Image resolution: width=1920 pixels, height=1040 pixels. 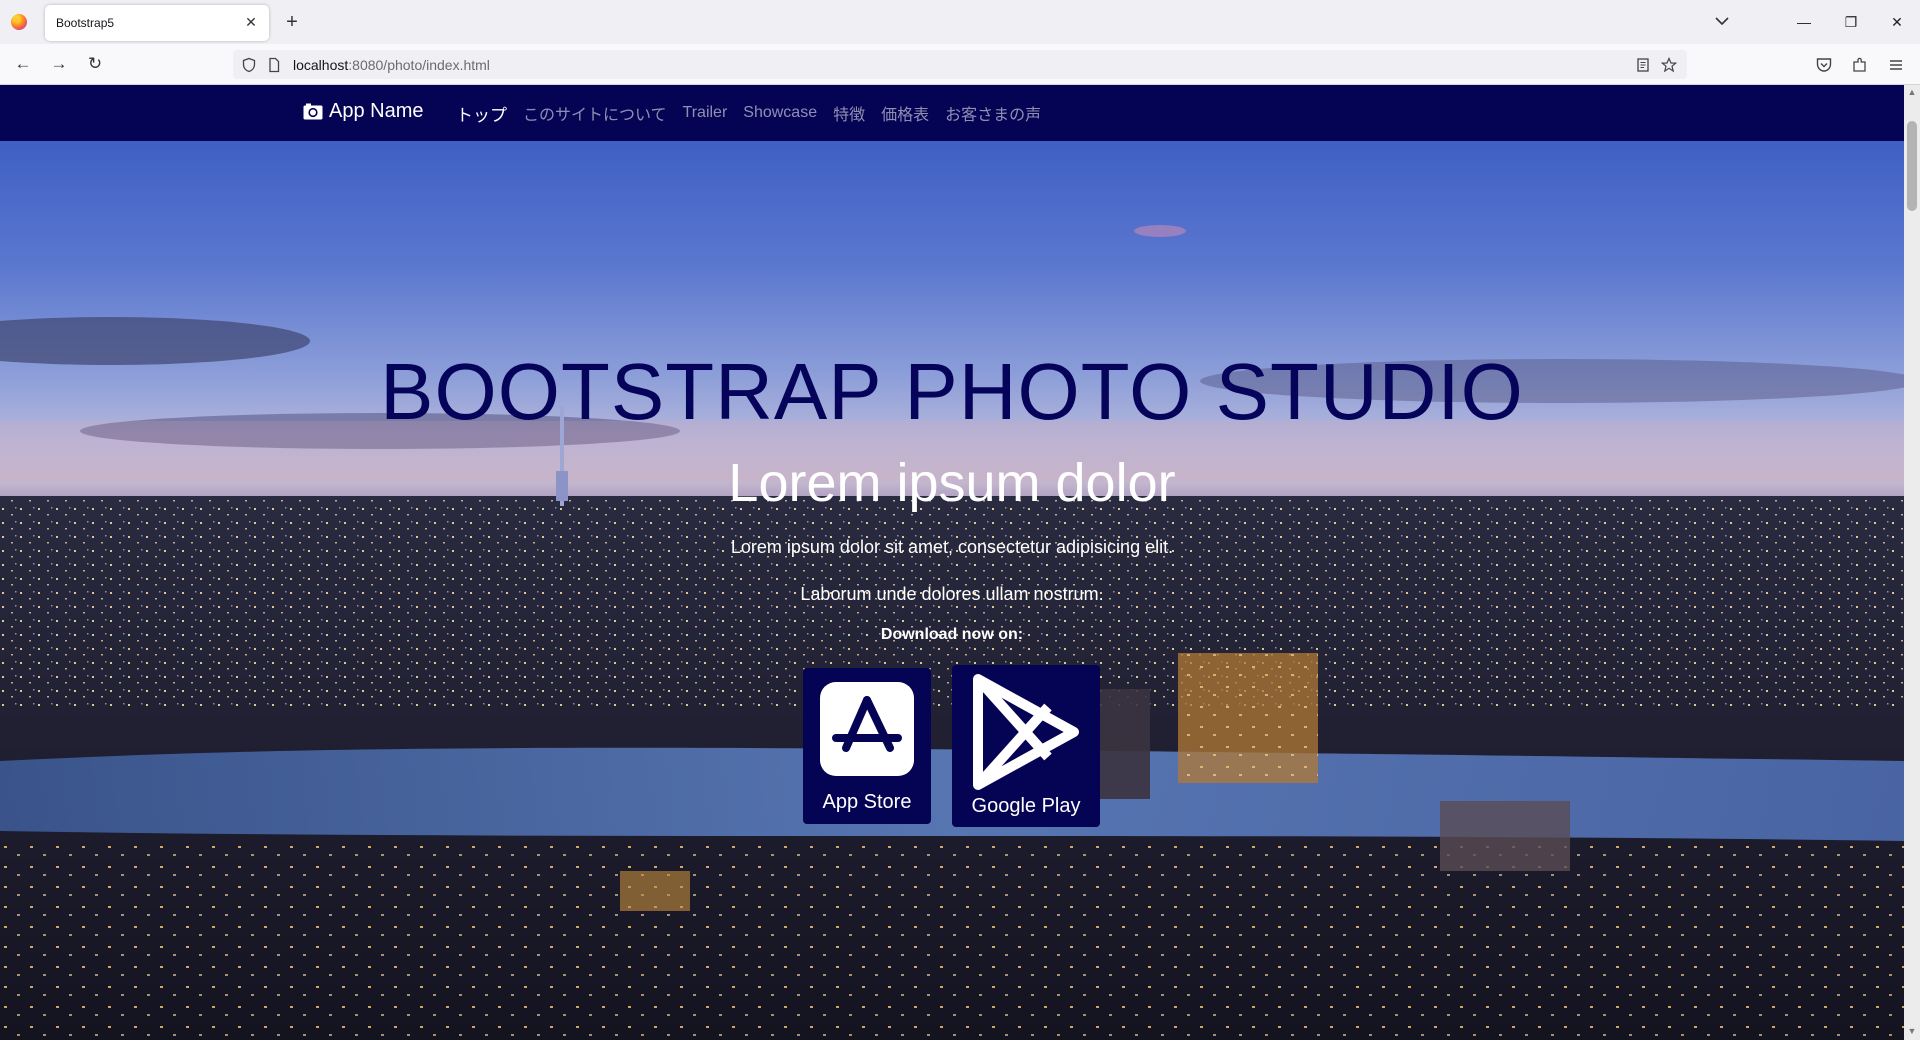 I want to click on tab-title: Bootstrap5, so click(x=85, y=23).